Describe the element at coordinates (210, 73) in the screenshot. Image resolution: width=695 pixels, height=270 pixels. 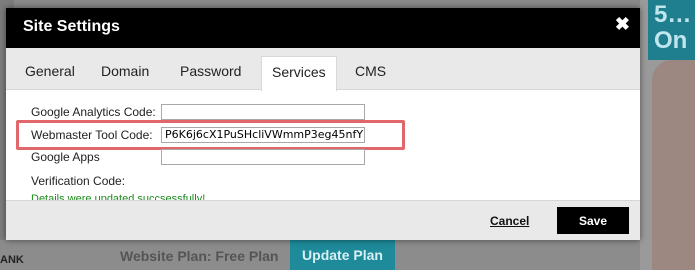
I see `tab-password: Password` at that location.